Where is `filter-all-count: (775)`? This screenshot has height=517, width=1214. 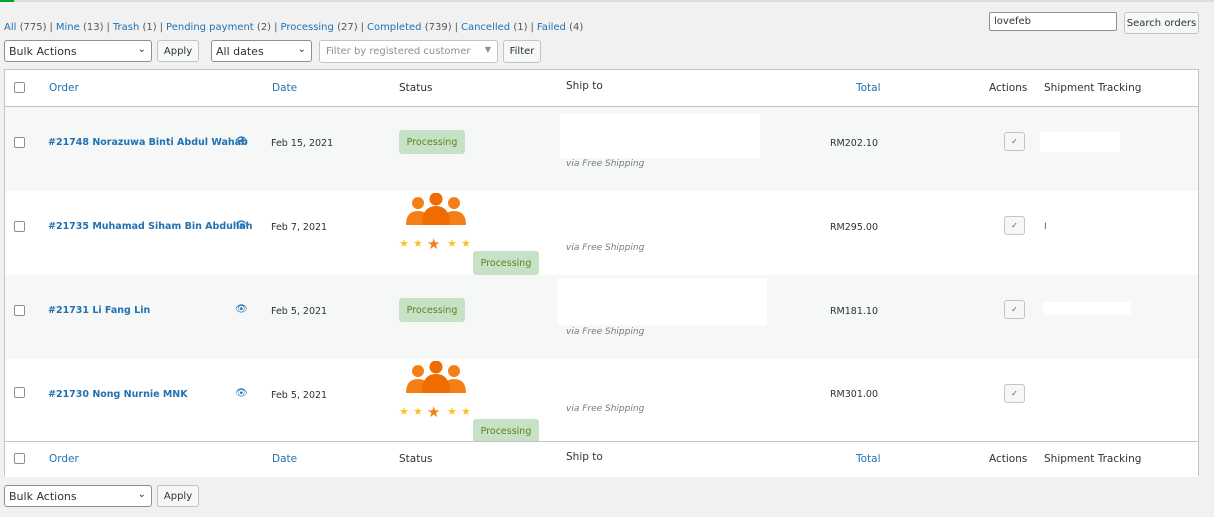 filter-all-count: (775) is located at coordinates (33, 27).